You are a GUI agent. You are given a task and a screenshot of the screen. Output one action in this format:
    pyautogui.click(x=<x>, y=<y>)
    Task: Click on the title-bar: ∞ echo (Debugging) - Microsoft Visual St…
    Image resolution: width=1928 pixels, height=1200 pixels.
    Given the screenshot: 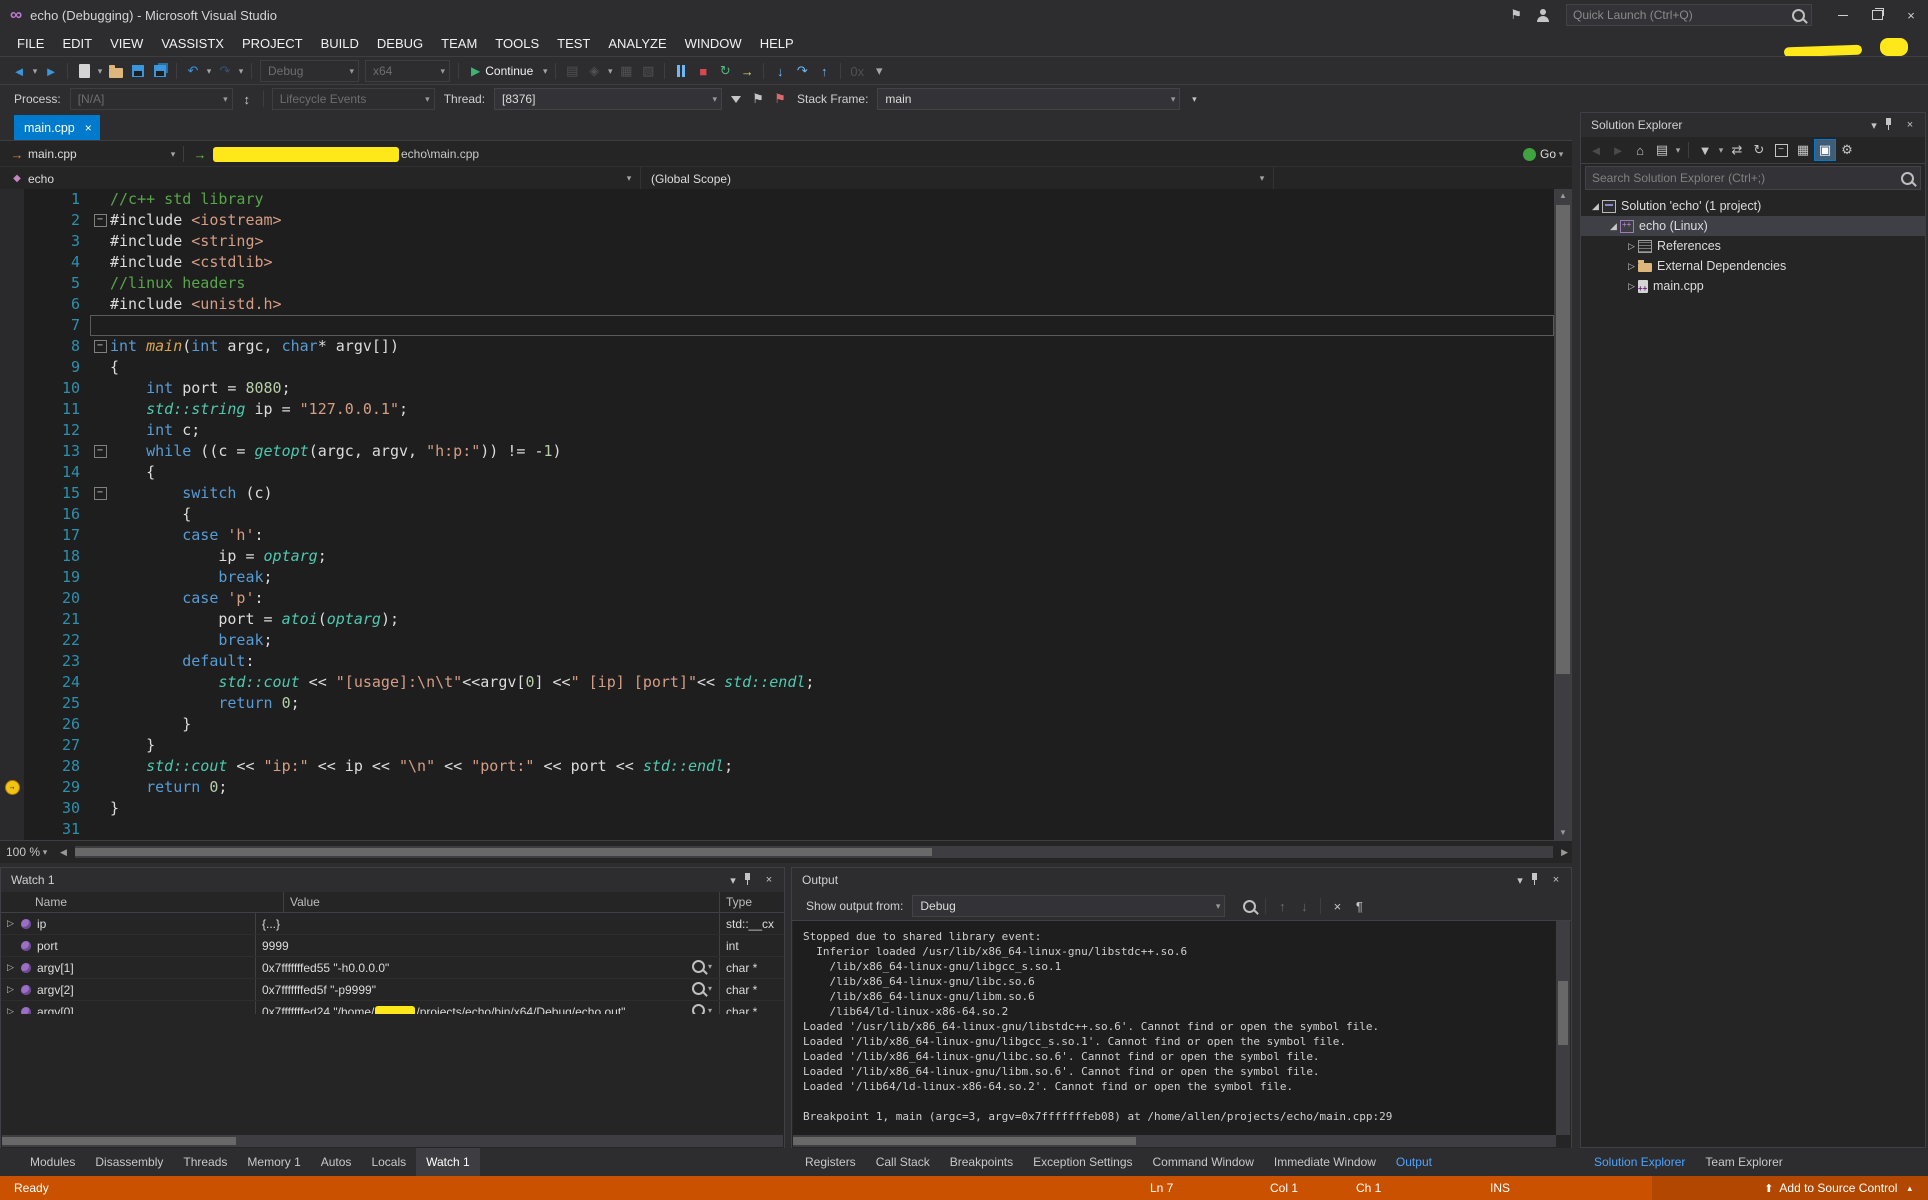 What is the action you would take?
    pyautogui.click(x=964, y=15)
    